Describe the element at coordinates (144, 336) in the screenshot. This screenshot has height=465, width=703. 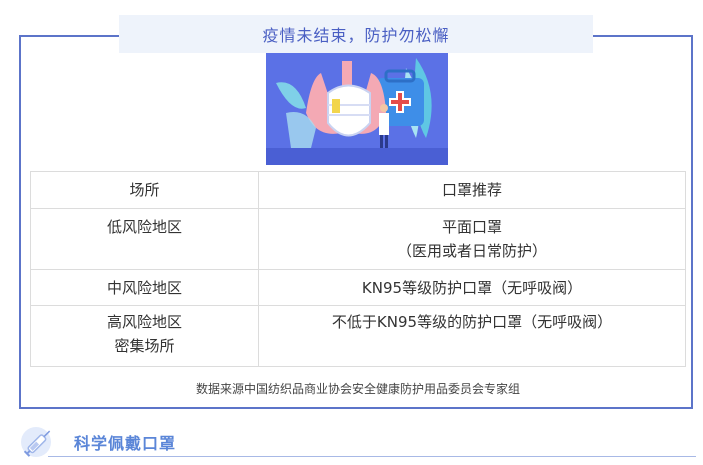
I see `place-cell: 高风险地区 密集场所` at that location.